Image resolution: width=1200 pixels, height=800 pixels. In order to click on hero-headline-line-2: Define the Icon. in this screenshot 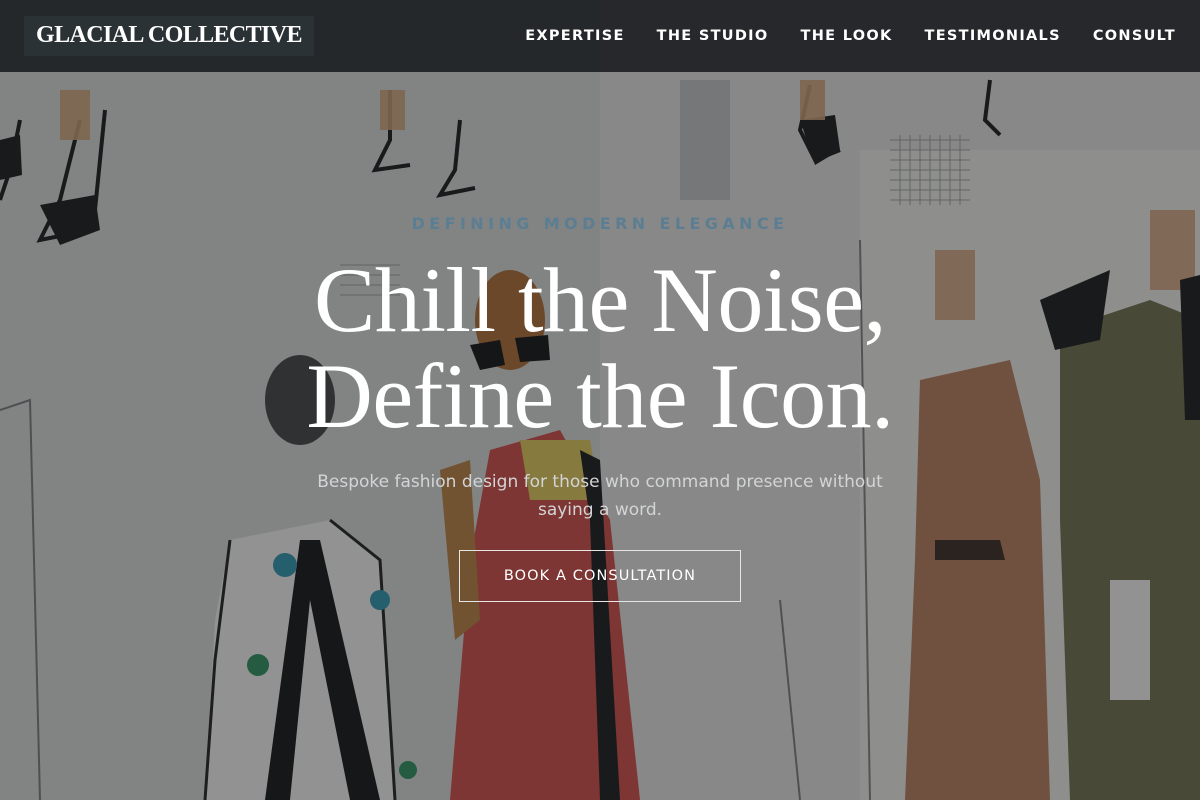, I will do `click(600, 396)`.